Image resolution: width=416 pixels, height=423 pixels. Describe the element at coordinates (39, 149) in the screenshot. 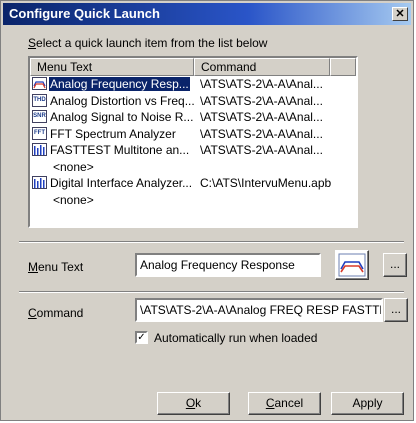

I see `multitone-icon` at that location.